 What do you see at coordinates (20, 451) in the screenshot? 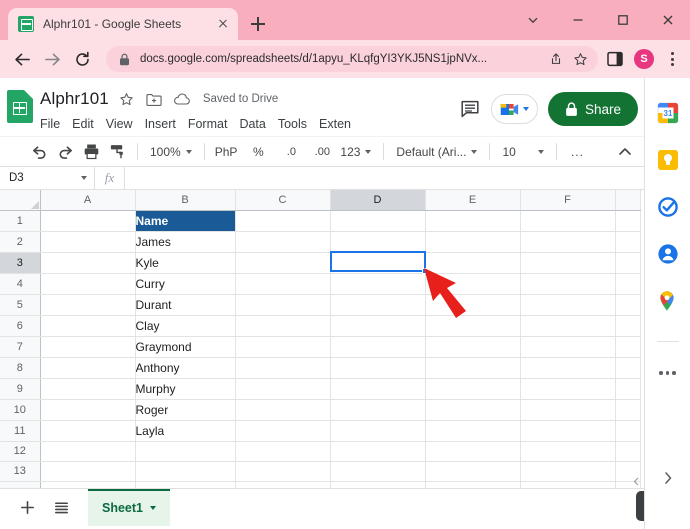
I see `row-header-12: 12` at bounding box center [20, 451].